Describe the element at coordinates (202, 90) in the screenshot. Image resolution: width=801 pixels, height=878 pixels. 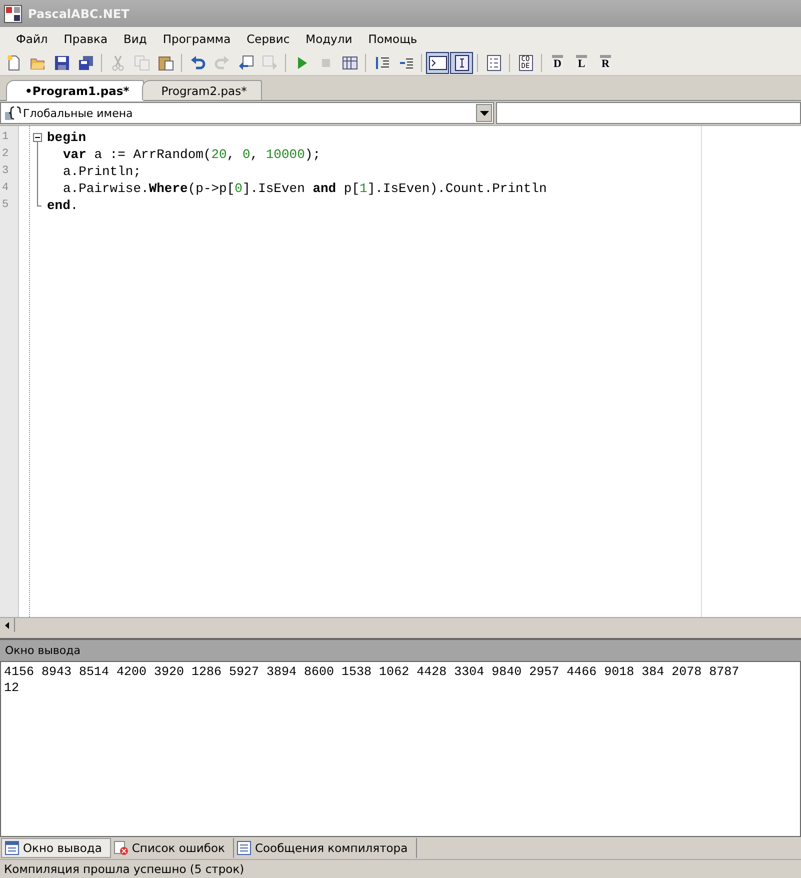
I see `file-tab: Program2.pas*` at that location.